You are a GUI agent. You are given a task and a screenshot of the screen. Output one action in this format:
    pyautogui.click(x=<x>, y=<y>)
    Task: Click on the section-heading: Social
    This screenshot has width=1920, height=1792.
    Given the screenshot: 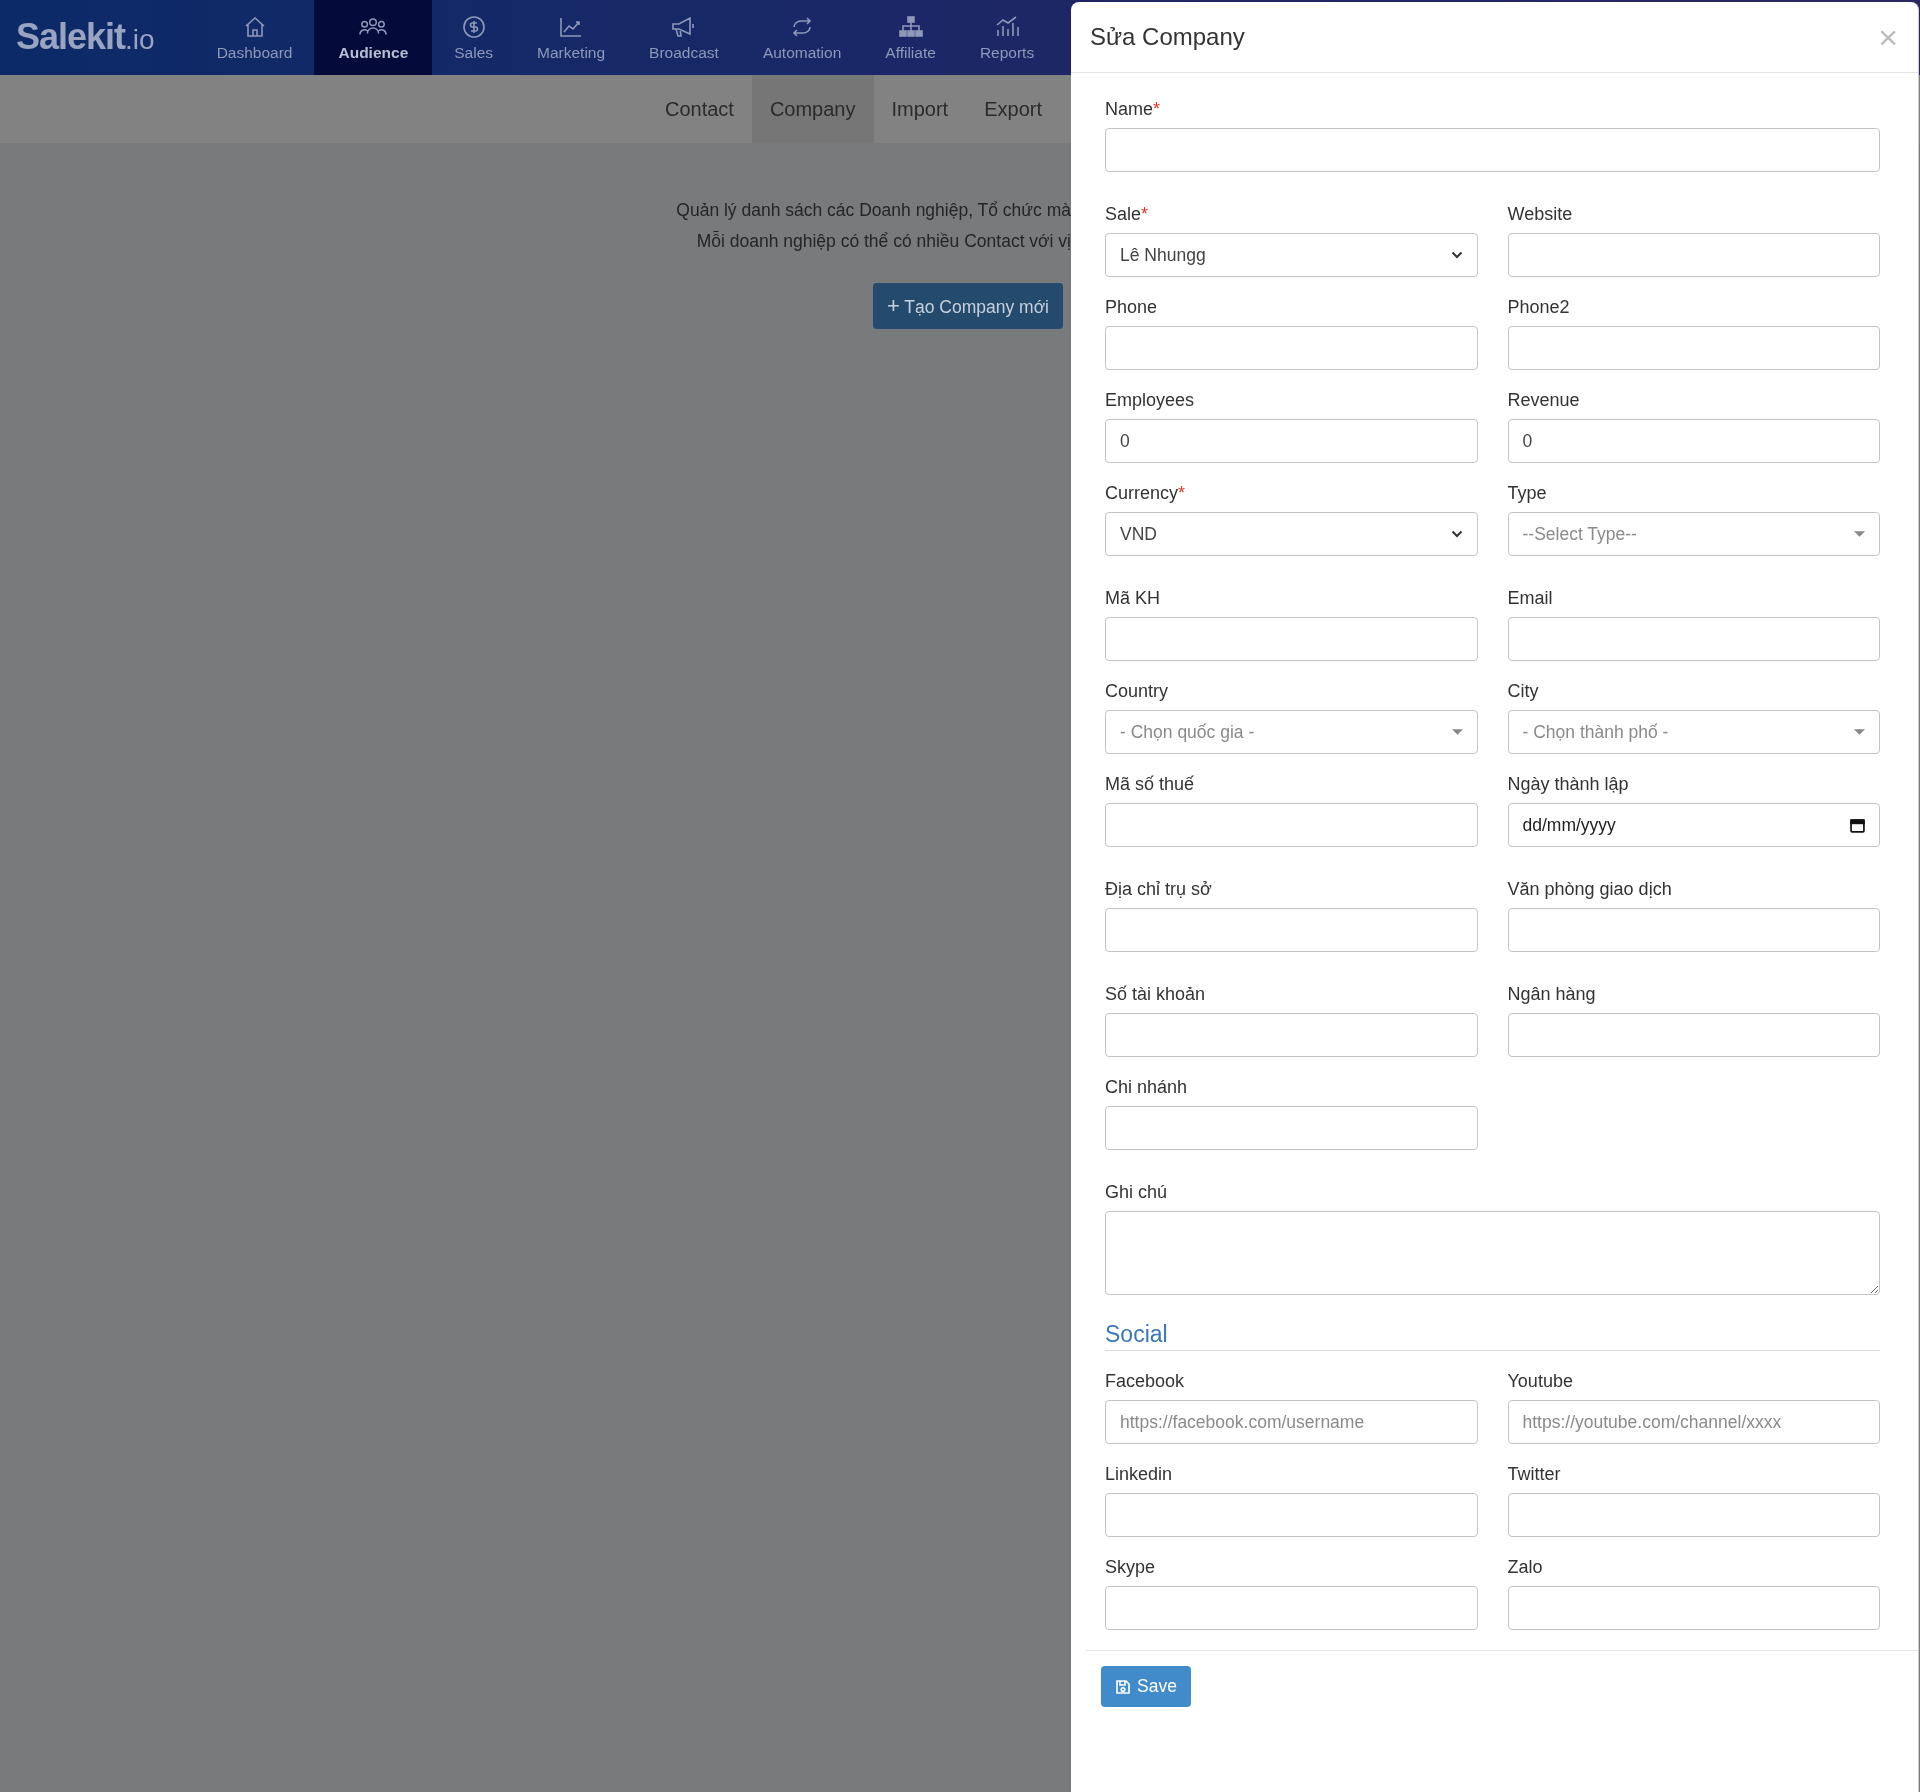 What is the action you would take?
    pyautogui.click(x=1492, y=1336)
    